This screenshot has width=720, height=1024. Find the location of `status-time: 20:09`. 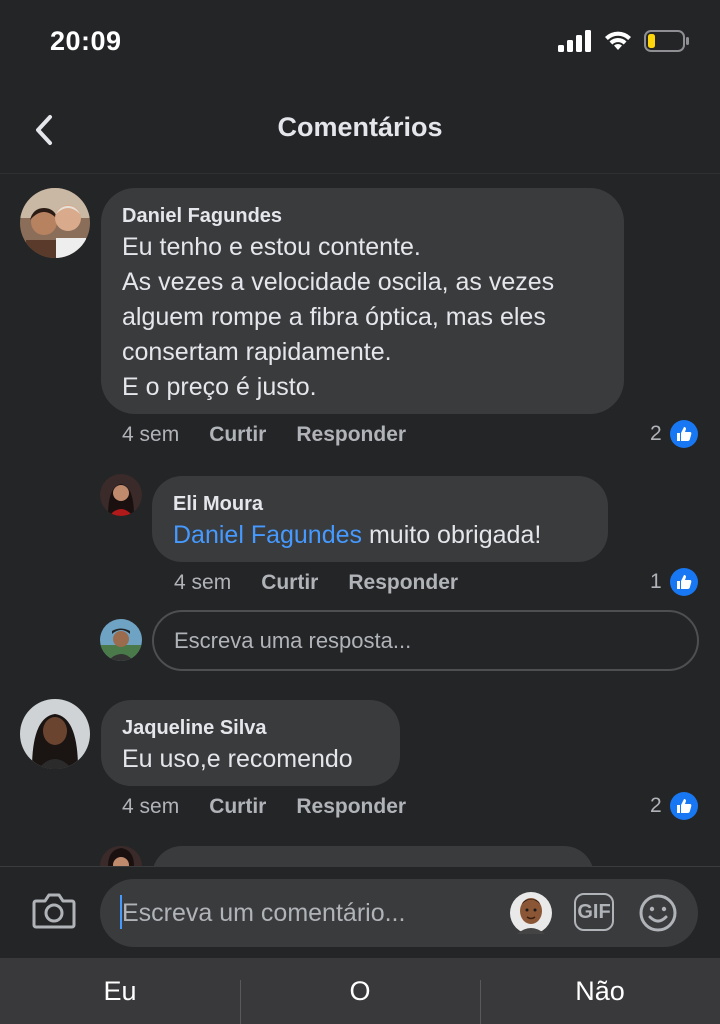

status-time: 20:09 is located at coordinates (86, 41).